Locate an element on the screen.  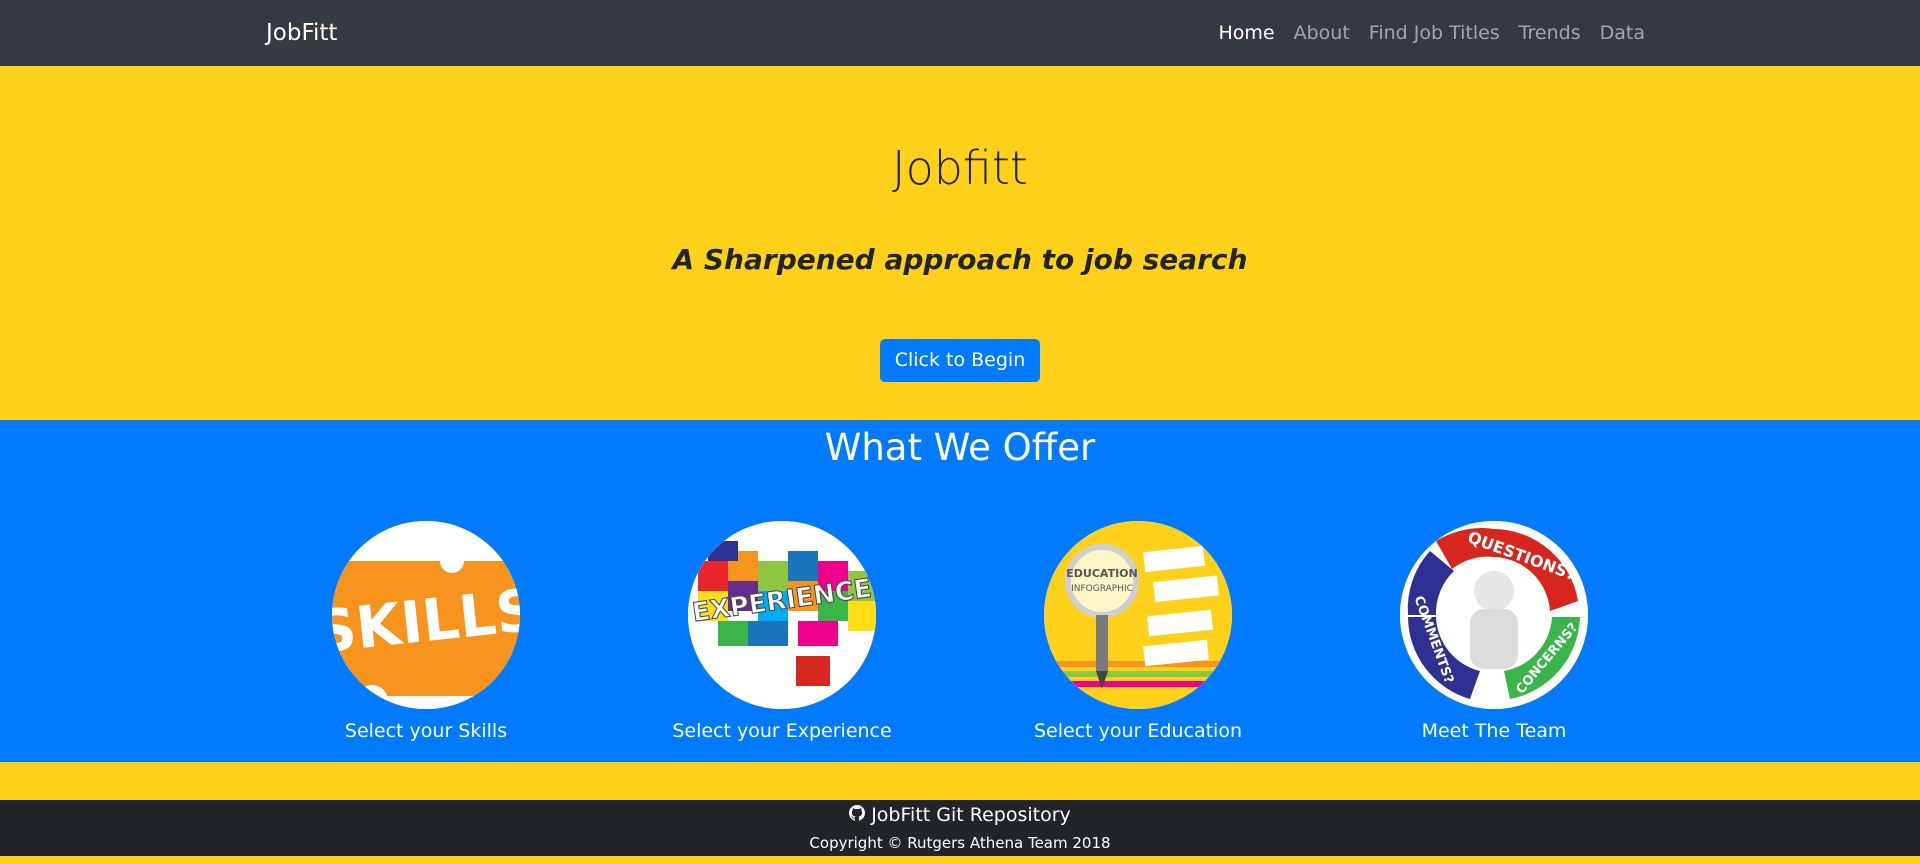
card-skills: SKILLS Select your Skills is located at coordinates (426, 632).